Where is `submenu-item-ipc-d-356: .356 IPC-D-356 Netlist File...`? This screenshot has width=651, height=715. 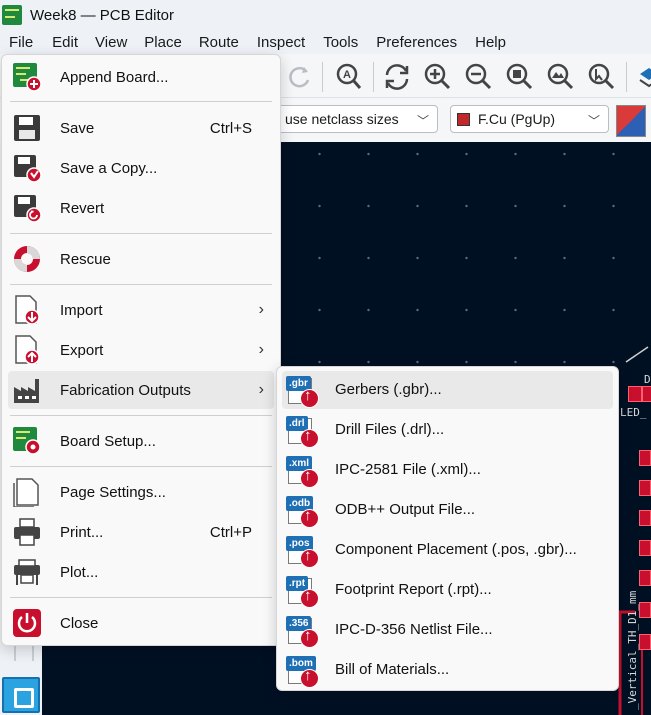
submenu-item-ipc-d-356: .356 IPC-D-356 Netlist File... is located at coordinates (447, 630).